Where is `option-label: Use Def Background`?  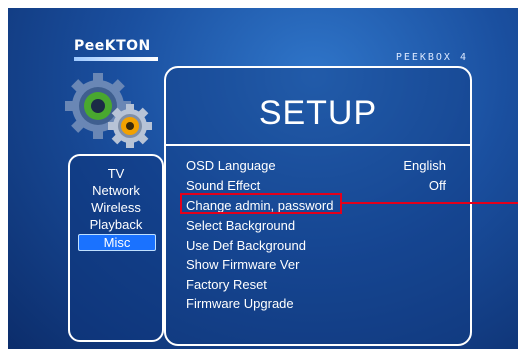
option-label: Use Def Background is located at coordinates (246, 245).